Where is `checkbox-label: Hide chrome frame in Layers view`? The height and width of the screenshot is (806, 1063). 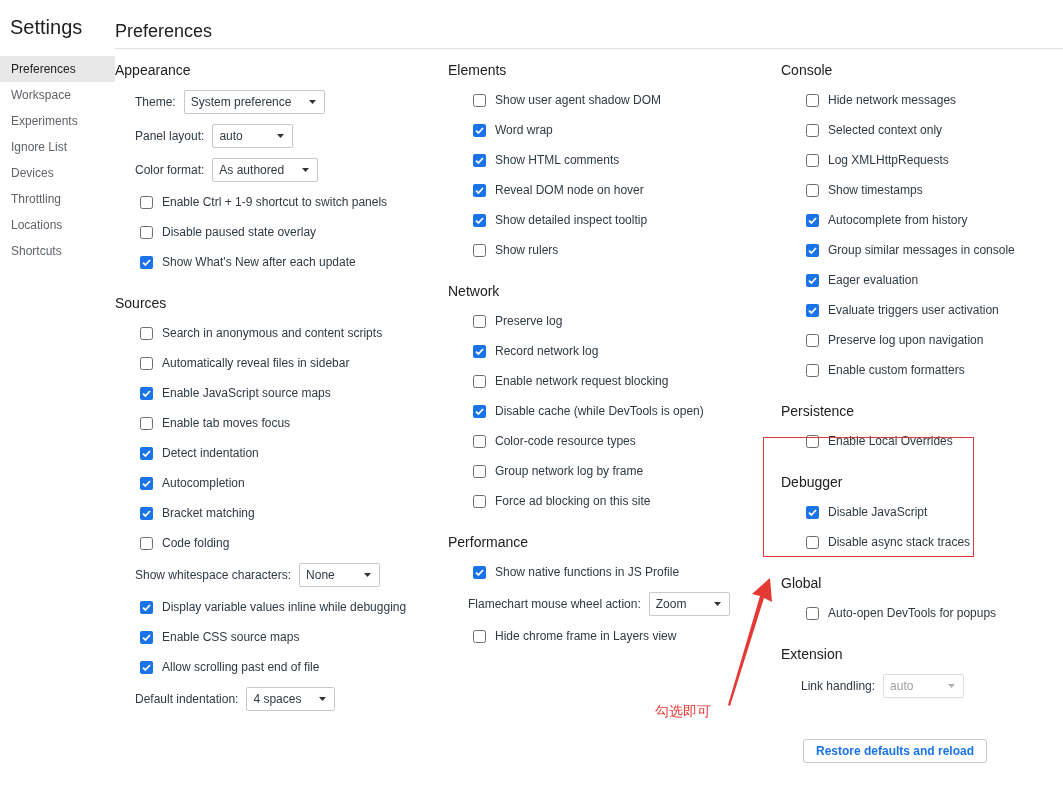
checkbox-label: Hide chrome frame in Layers view is located at coordinates (586, 636).